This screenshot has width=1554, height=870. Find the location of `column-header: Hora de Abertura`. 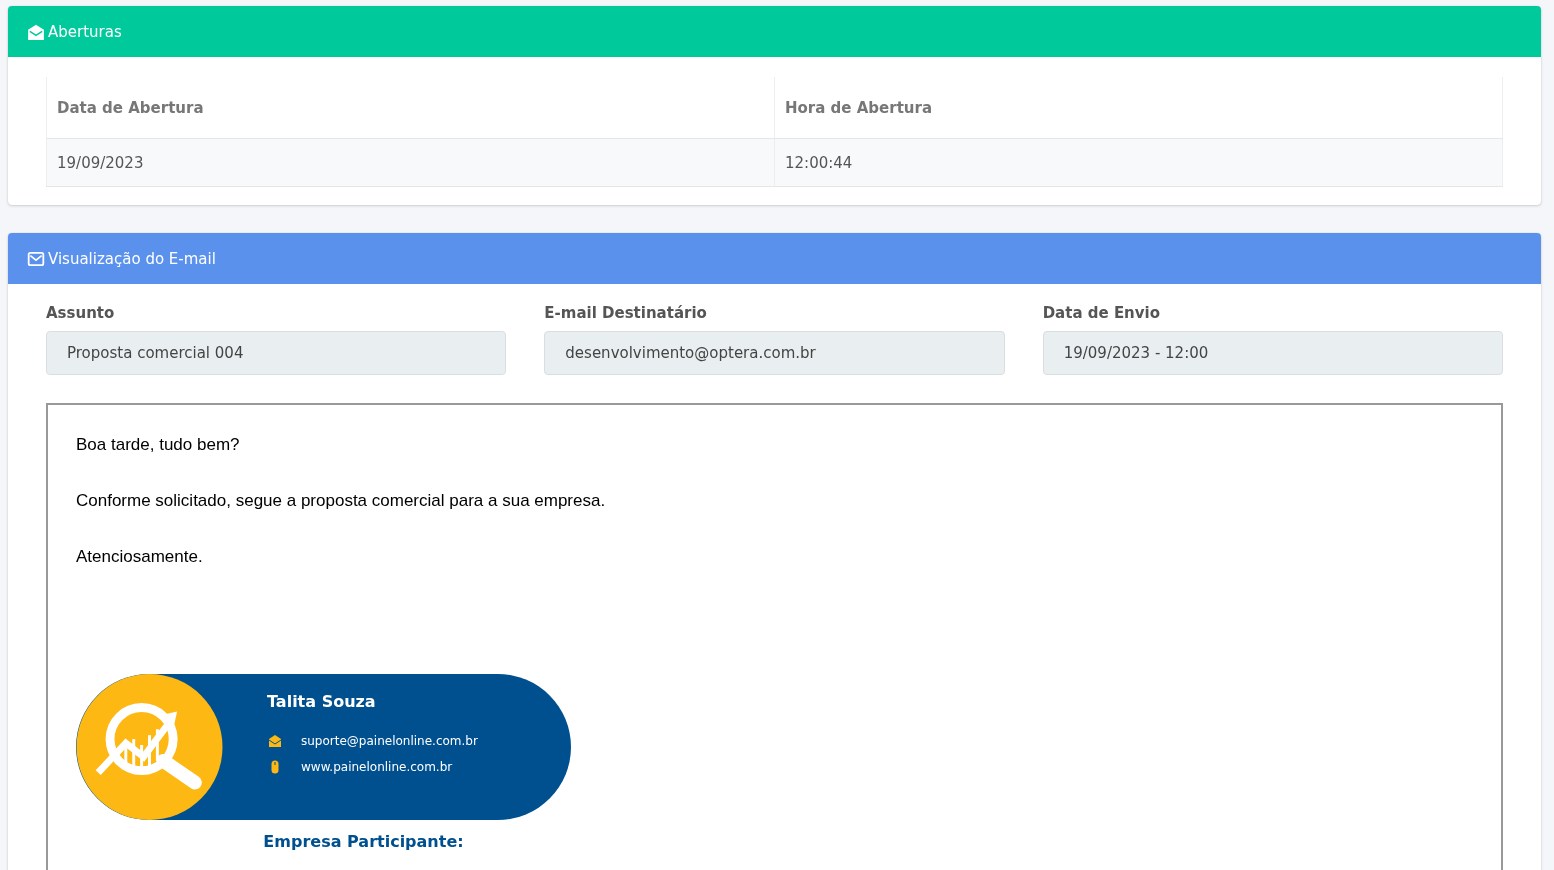

column-header: Hora de Abertura is located at coordinates (1138, 108).